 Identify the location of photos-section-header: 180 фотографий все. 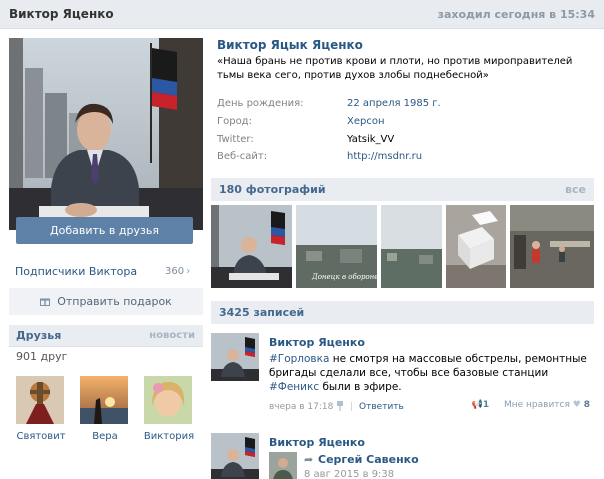
(402, 189).